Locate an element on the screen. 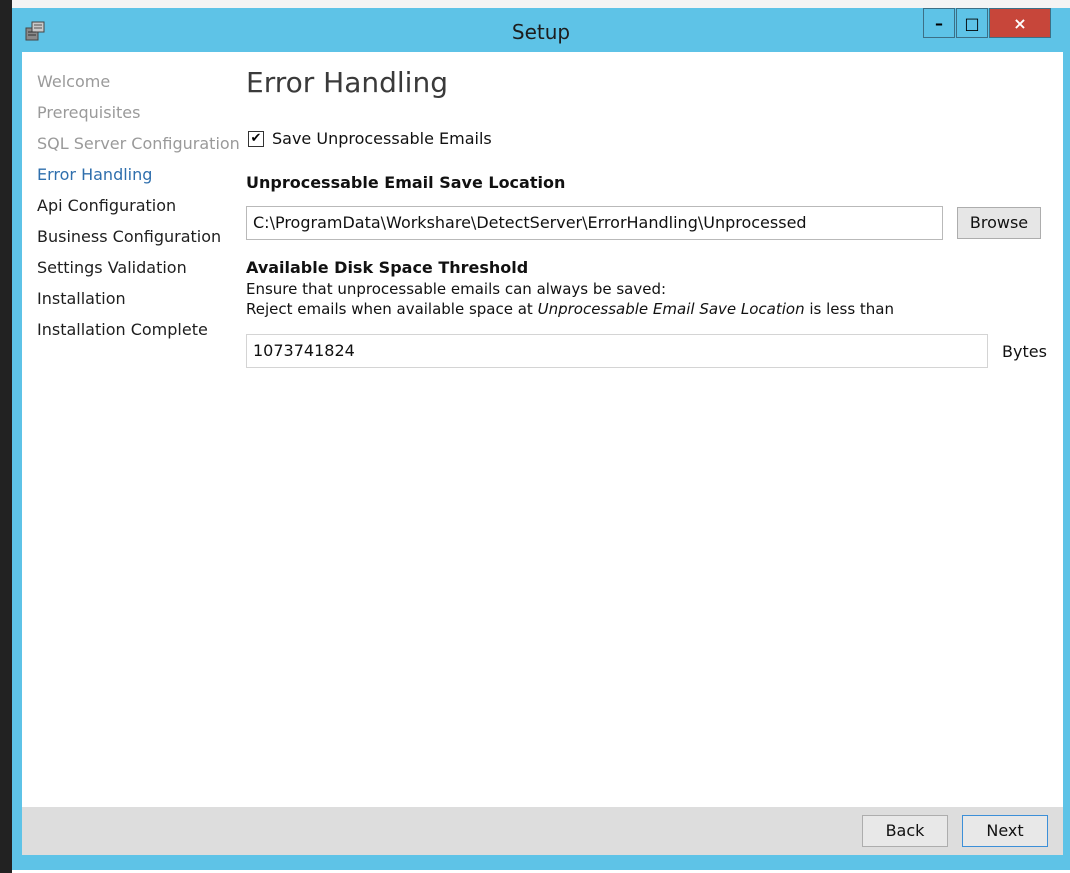  close-button: × is located at coordinates (1020, 23).